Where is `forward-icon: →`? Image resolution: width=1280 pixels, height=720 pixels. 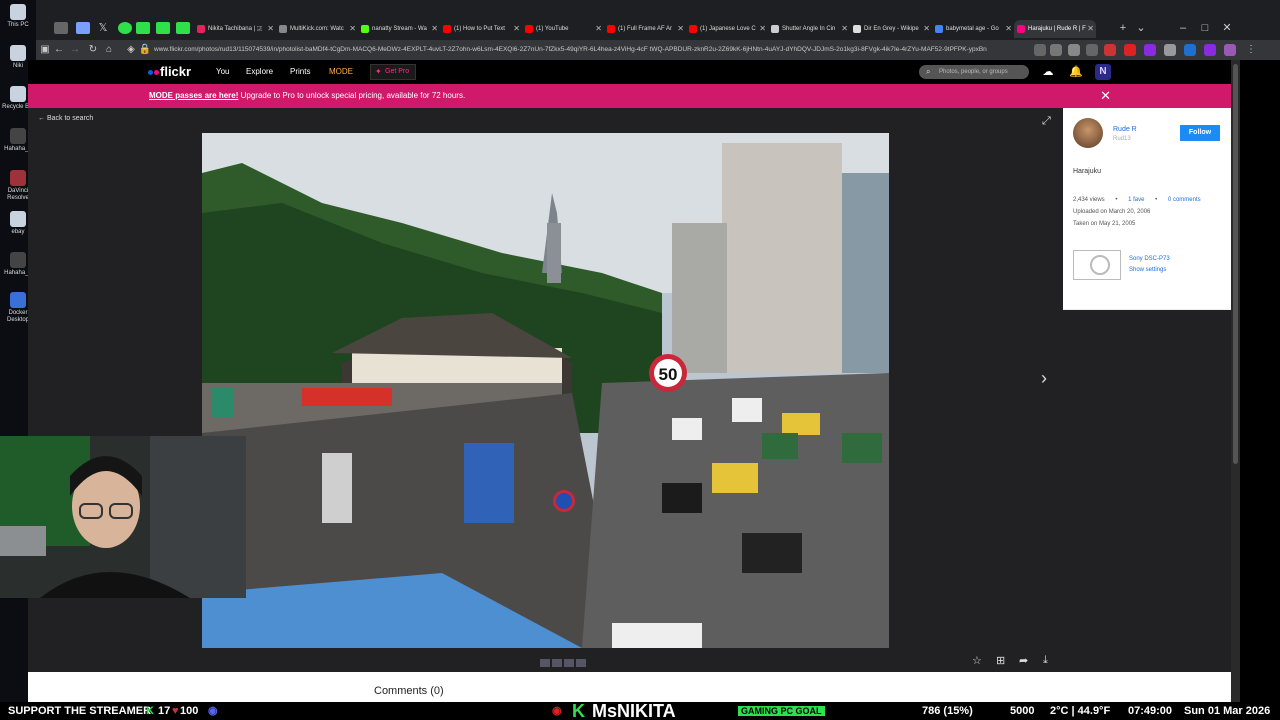 forward-icon: → is located at coordinates (75, 50).